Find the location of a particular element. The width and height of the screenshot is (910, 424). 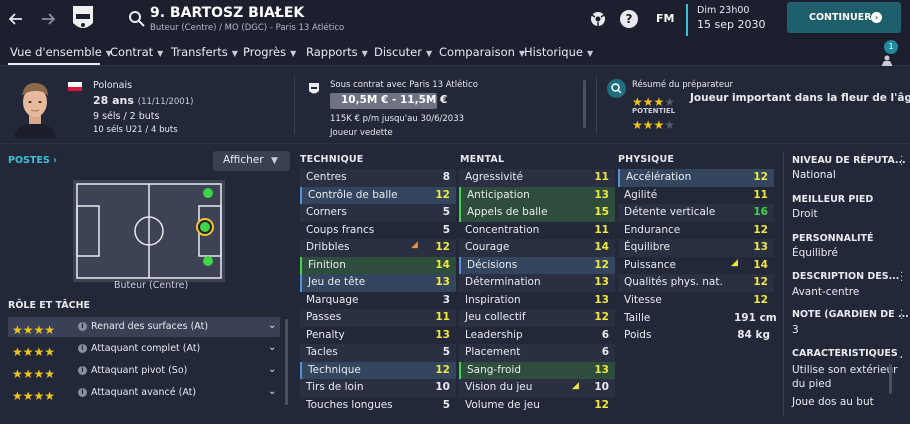

attribute-row: Penalty 13 is located at coordinates (378, 336).